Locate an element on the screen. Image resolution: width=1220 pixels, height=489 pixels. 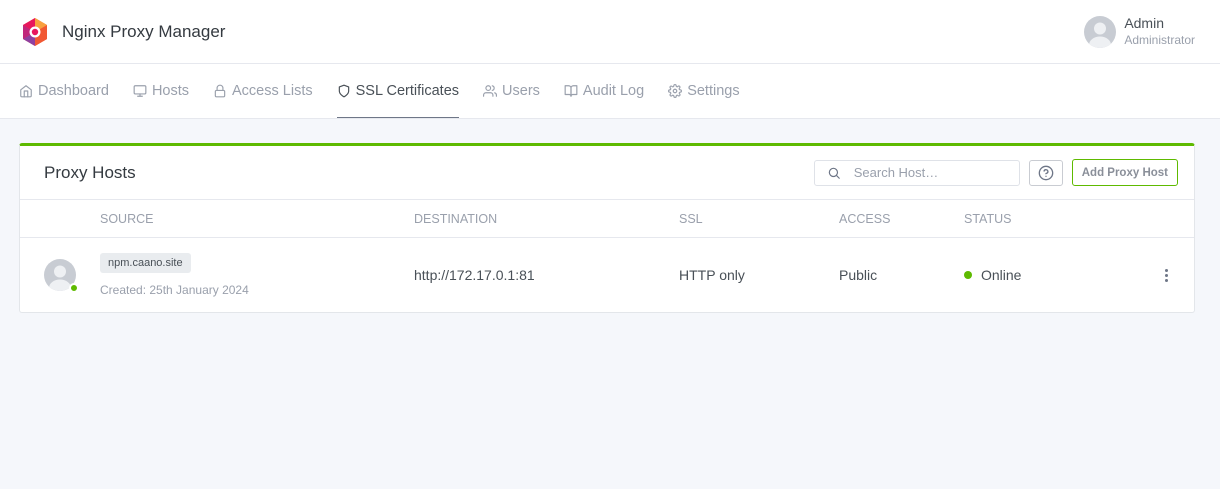
nav-label: SSL Certificates is located at coordinates (407, 90).